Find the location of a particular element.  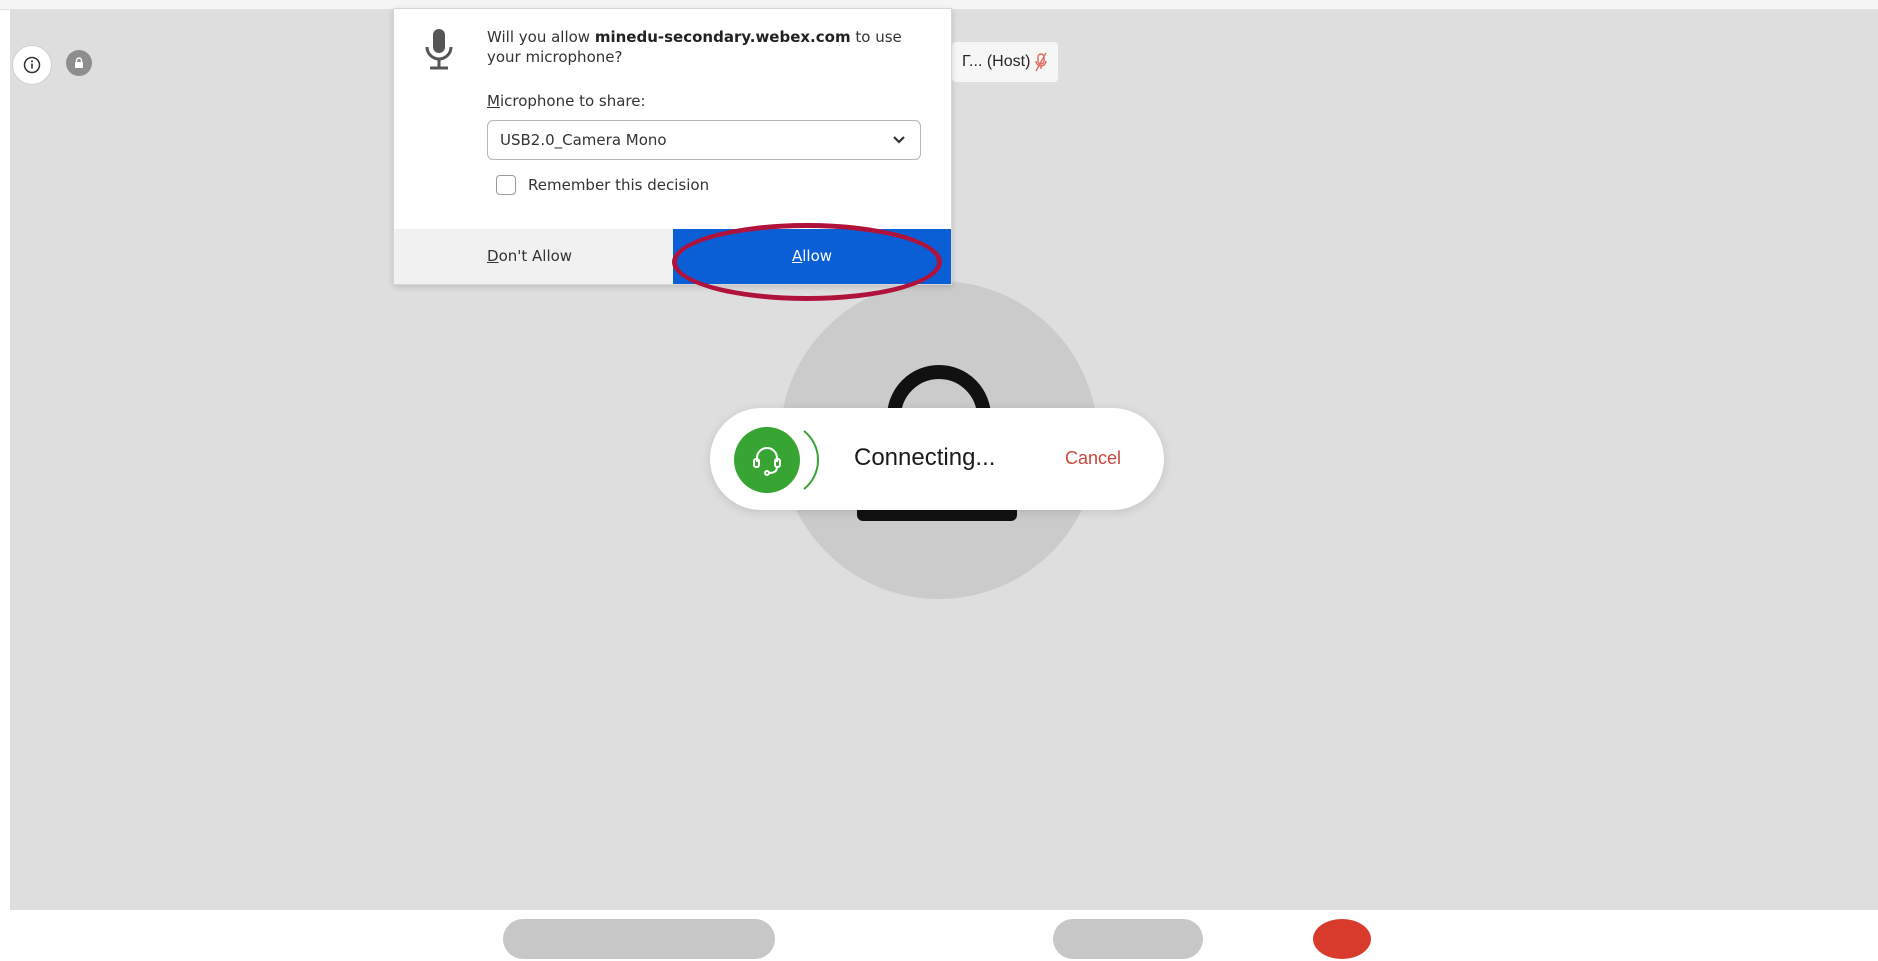

cancel-connection-button: Cancel is located at coordinates (1093, 458).